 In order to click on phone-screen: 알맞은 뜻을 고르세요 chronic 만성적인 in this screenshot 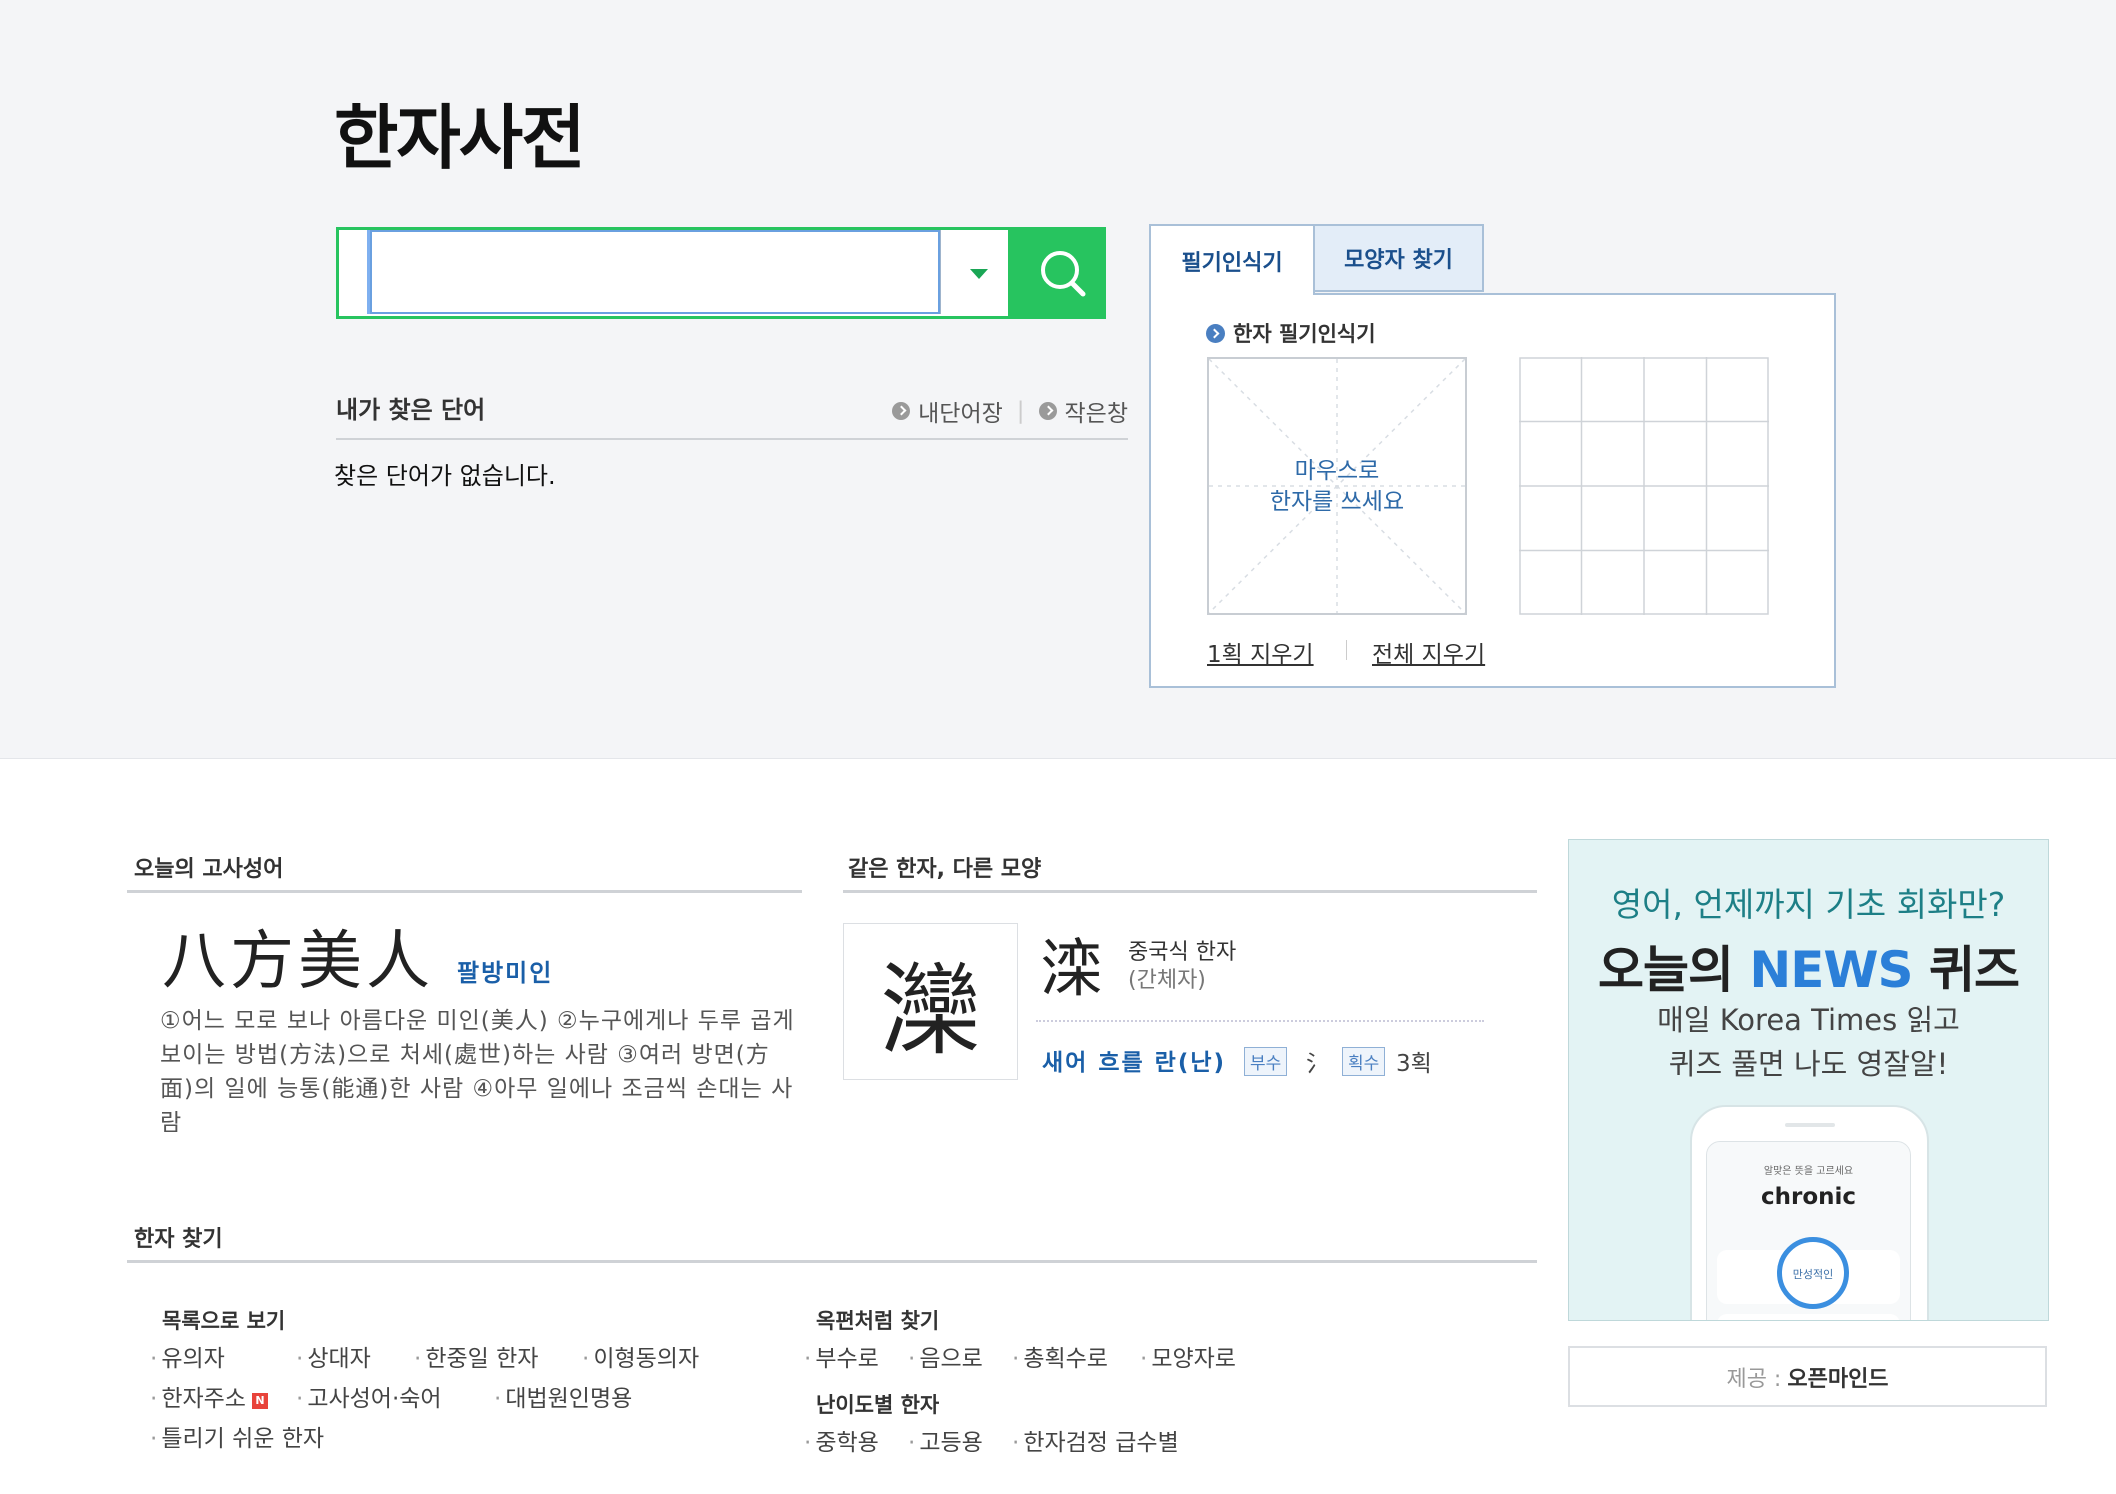, I will do `click(1808, 1230)`.